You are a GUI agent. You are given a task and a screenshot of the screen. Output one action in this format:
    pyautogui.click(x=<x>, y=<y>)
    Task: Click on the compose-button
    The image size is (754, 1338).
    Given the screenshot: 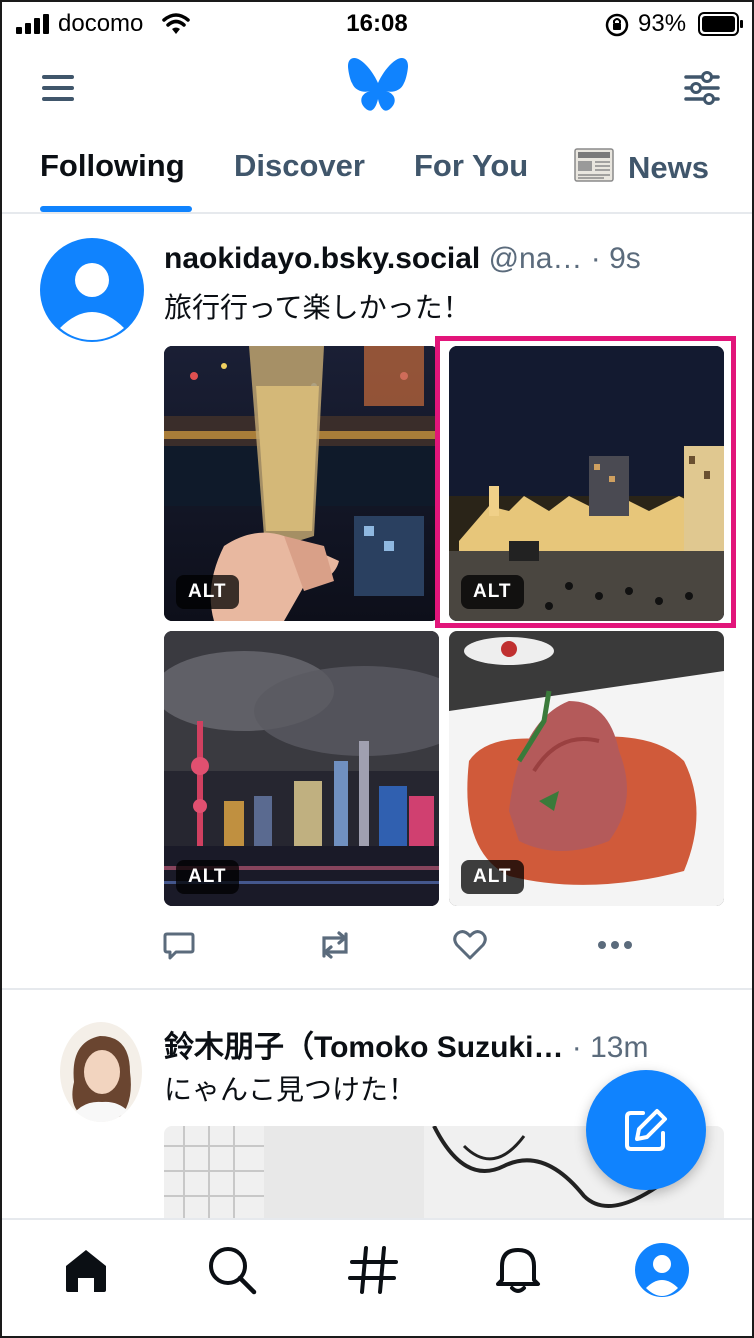 What is the action you would take?
    pyautogui.click(x=646, y=1130)
    